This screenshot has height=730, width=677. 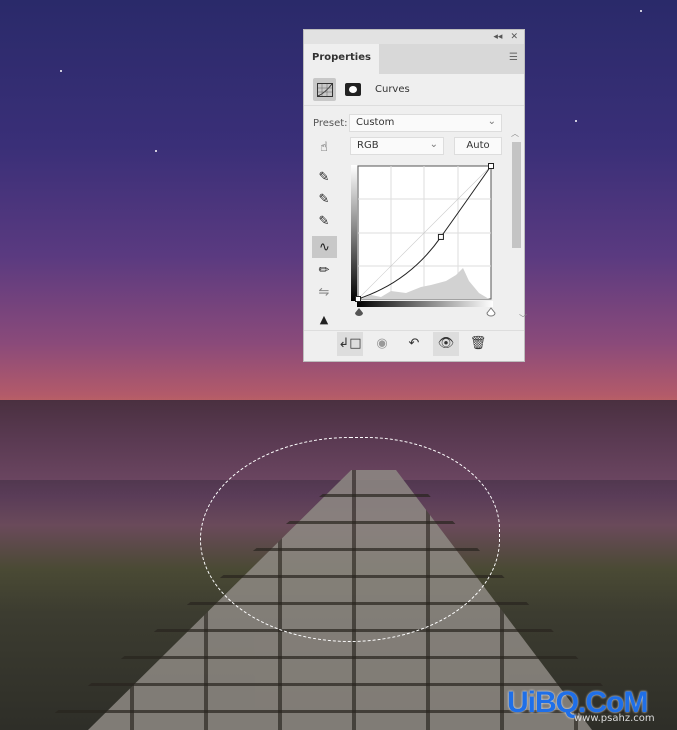 What do you see at coordinates (514, 37) in the screenshot?
I see `close-icon: ✕` at bounding box center [514, 37].